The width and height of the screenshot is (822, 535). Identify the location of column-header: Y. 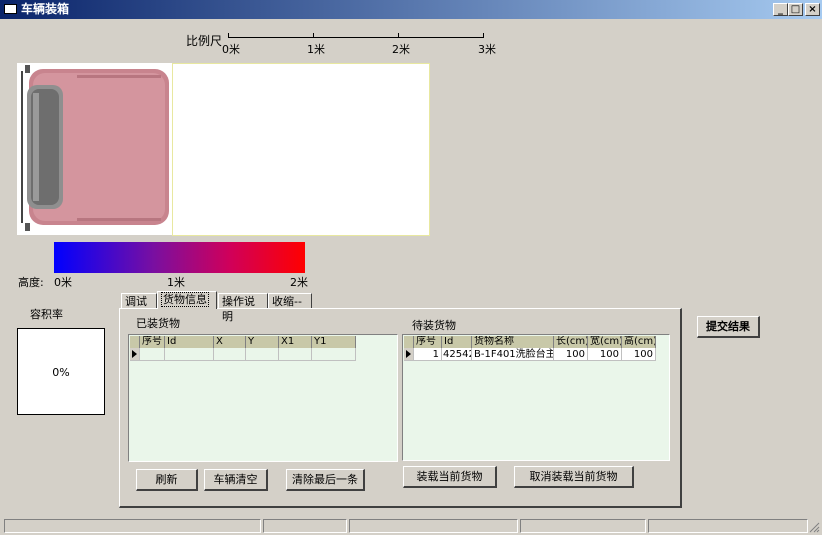
(262, 342).